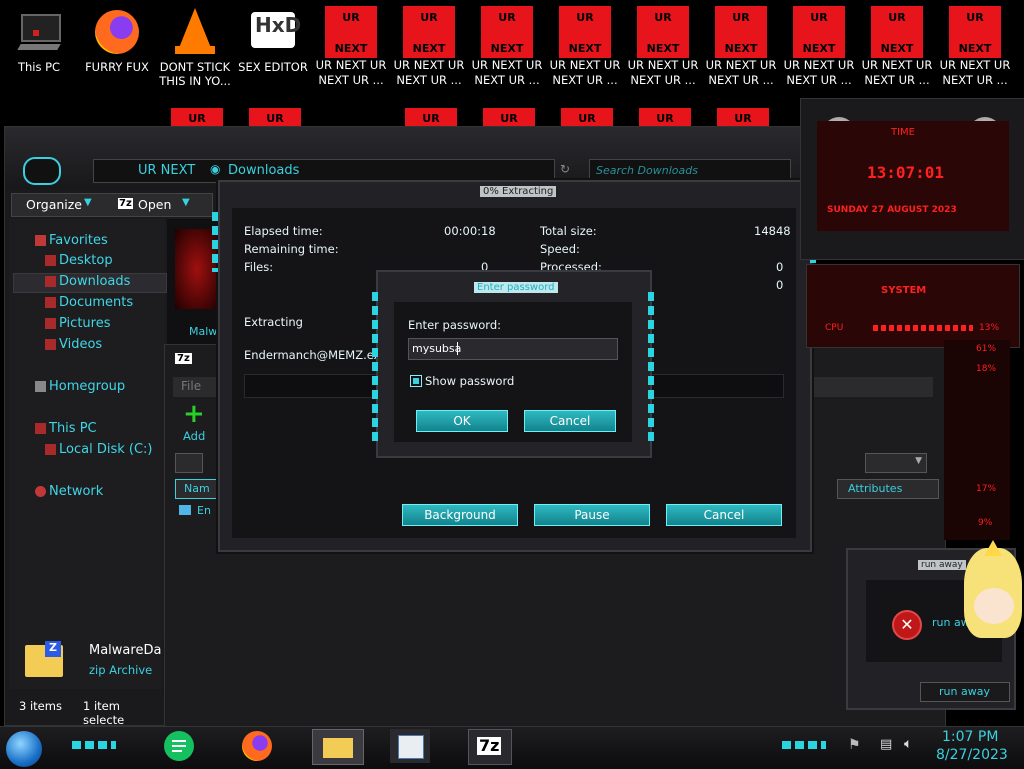  What do you see at coordinates (560, 249) in the screenshot?
I see `speed-label: Speed:` at bounding box center [560, 249].